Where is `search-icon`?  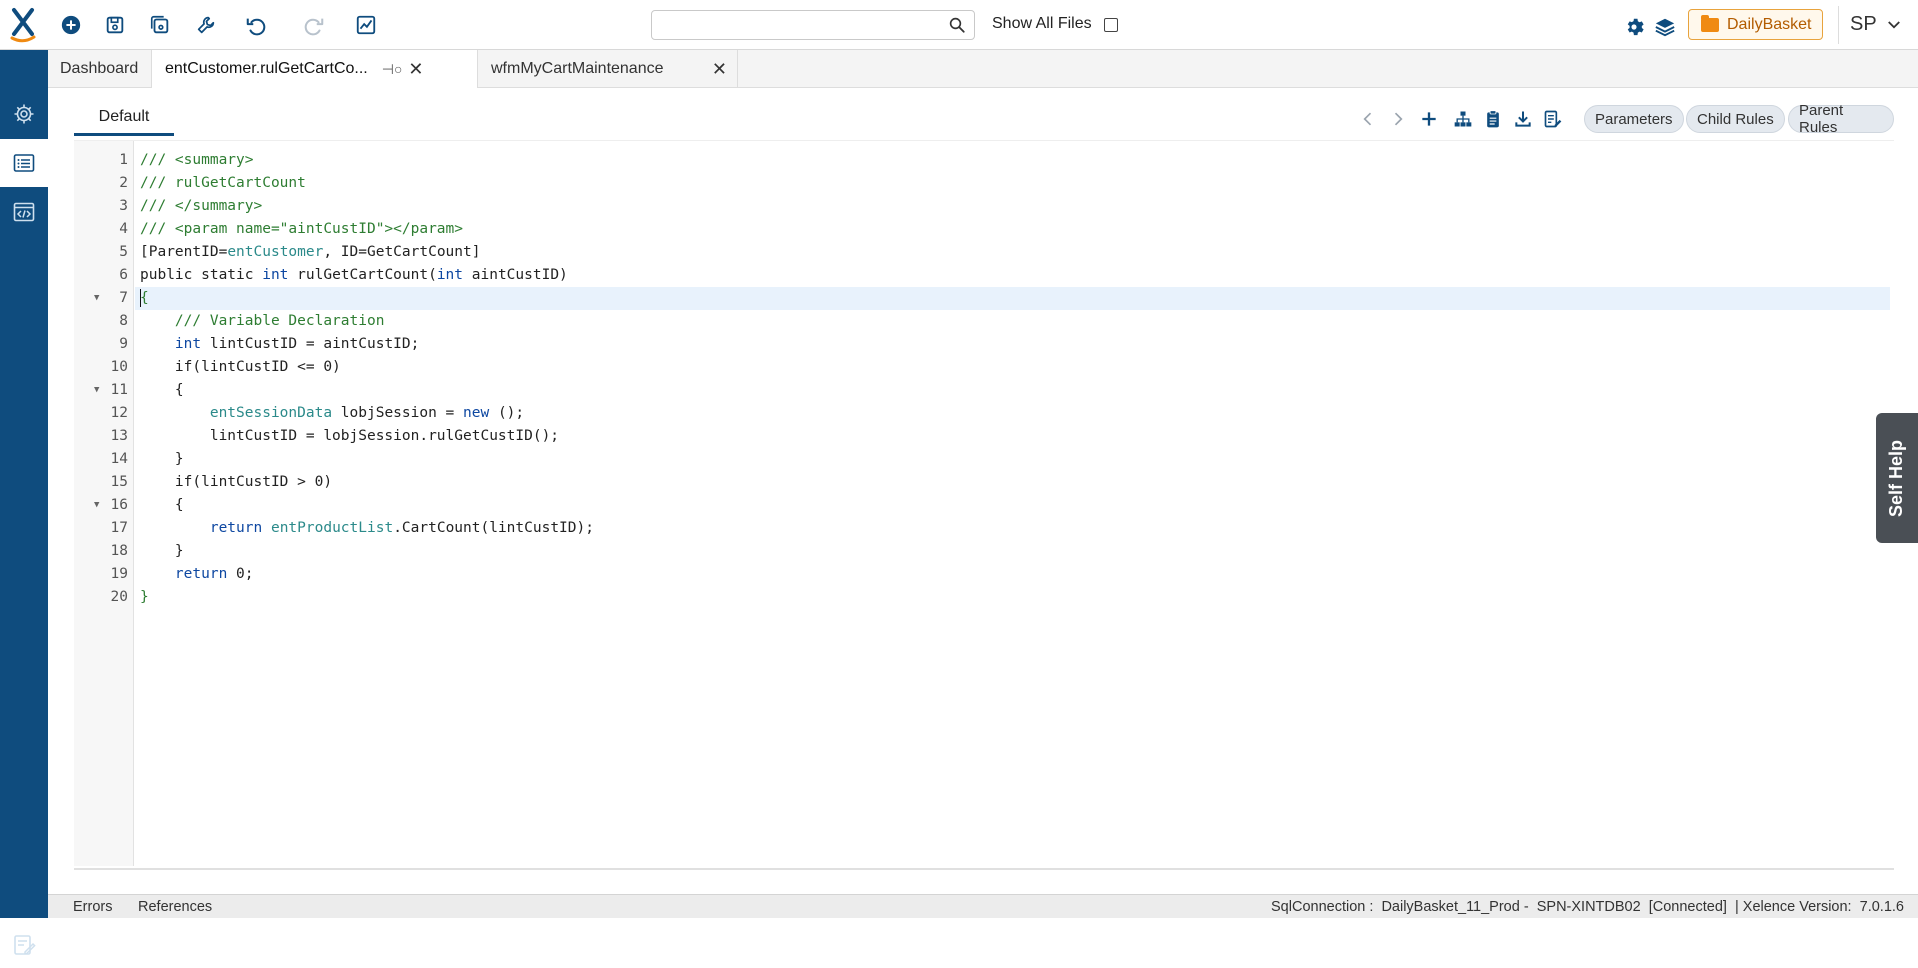 search-icon is located at coordinates (957, 25).